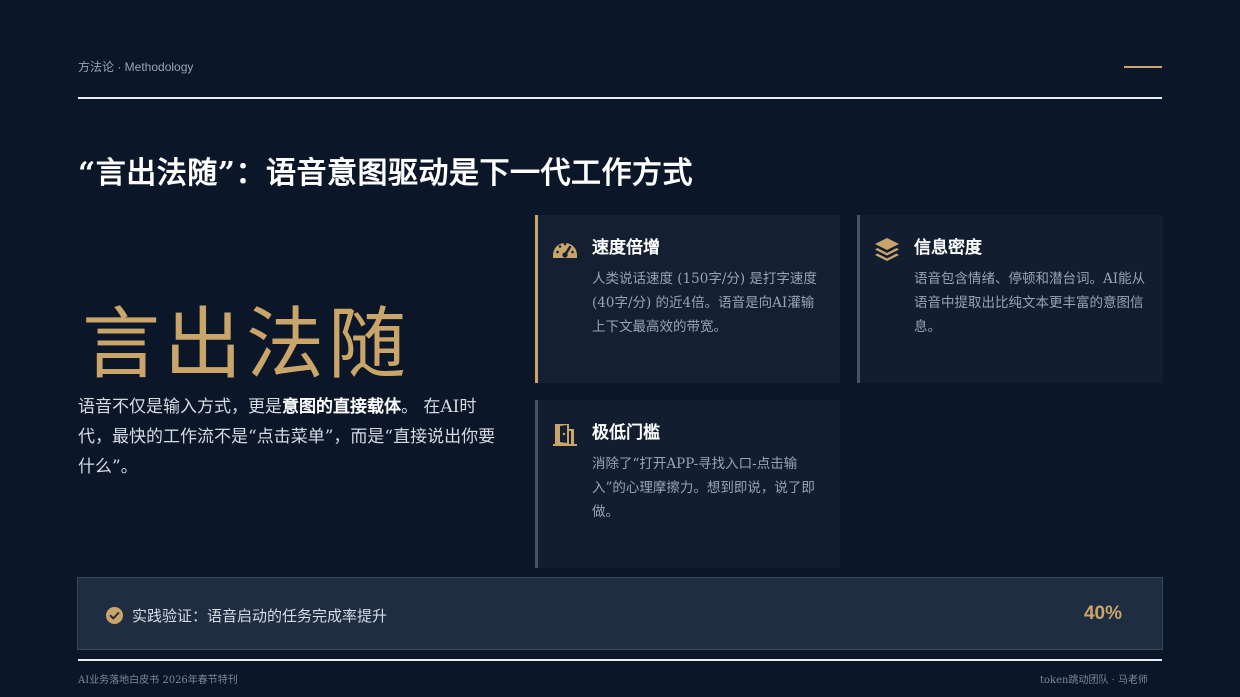  I want to click on layers-icon, so click(888, 250).